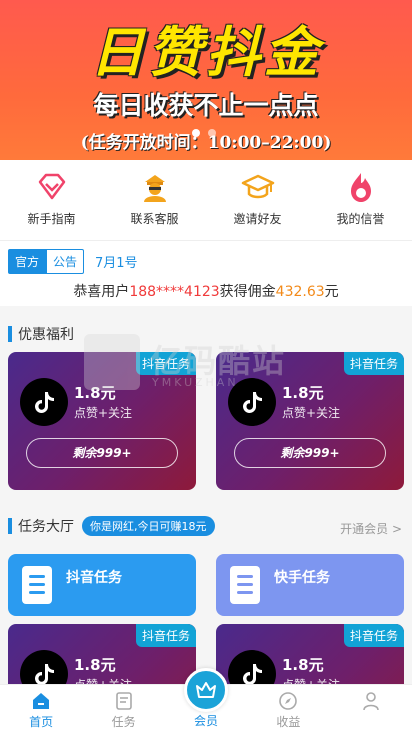  I want to click on announce-tag: 公告, so click(65, 261).